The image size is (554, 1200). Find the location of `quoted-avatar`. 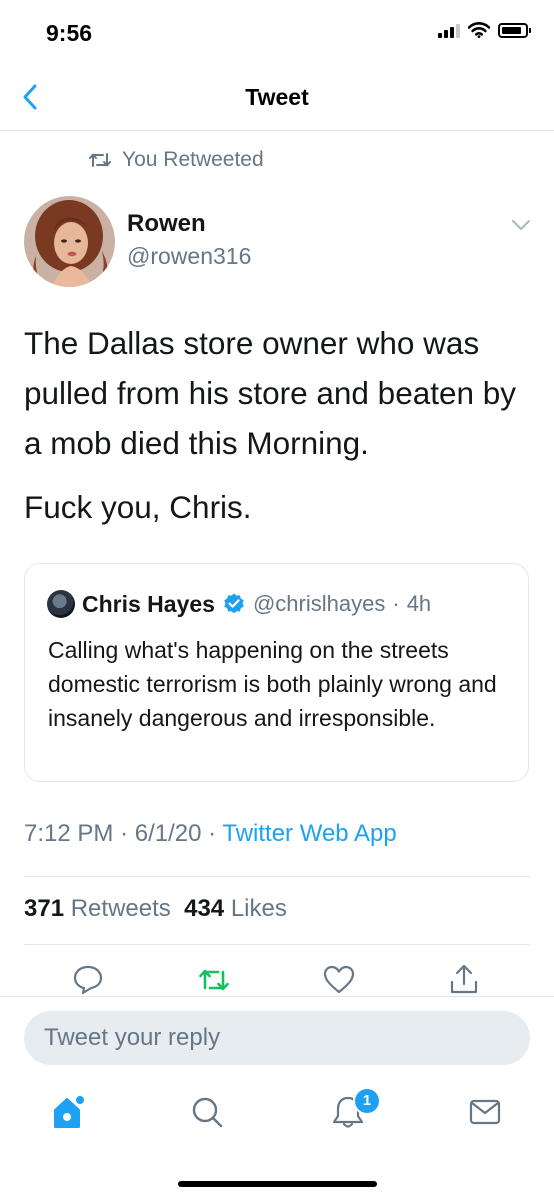

quoted-avatar is located at coordinates (61, 604).